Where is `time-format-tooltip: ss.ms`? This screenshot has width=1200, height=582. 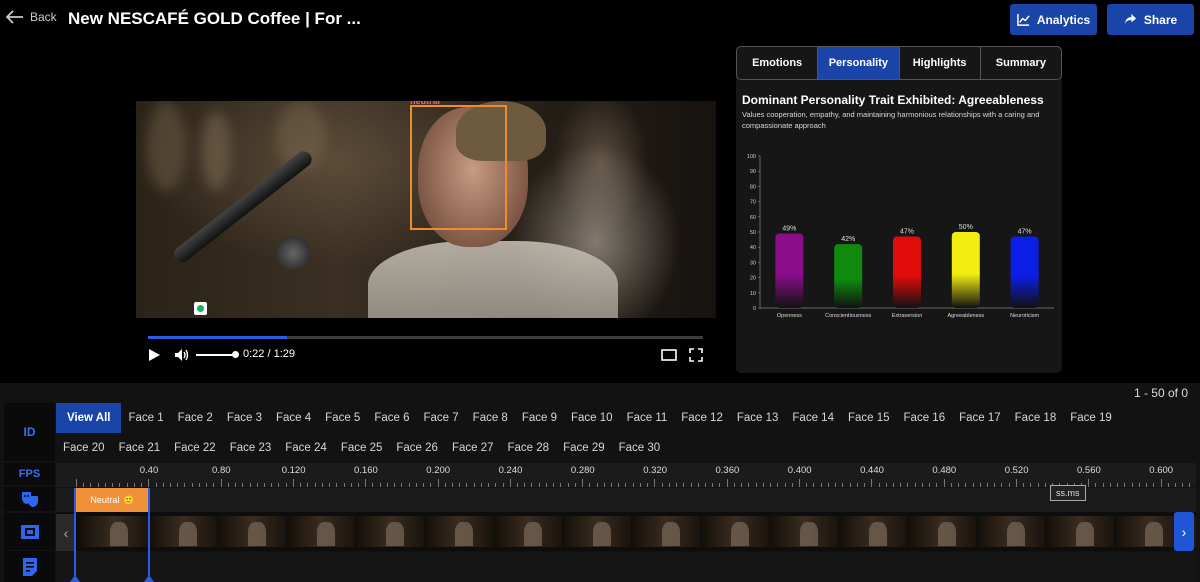 time-format-tooltip: ss.ms is located at coordinates (1068, 493).